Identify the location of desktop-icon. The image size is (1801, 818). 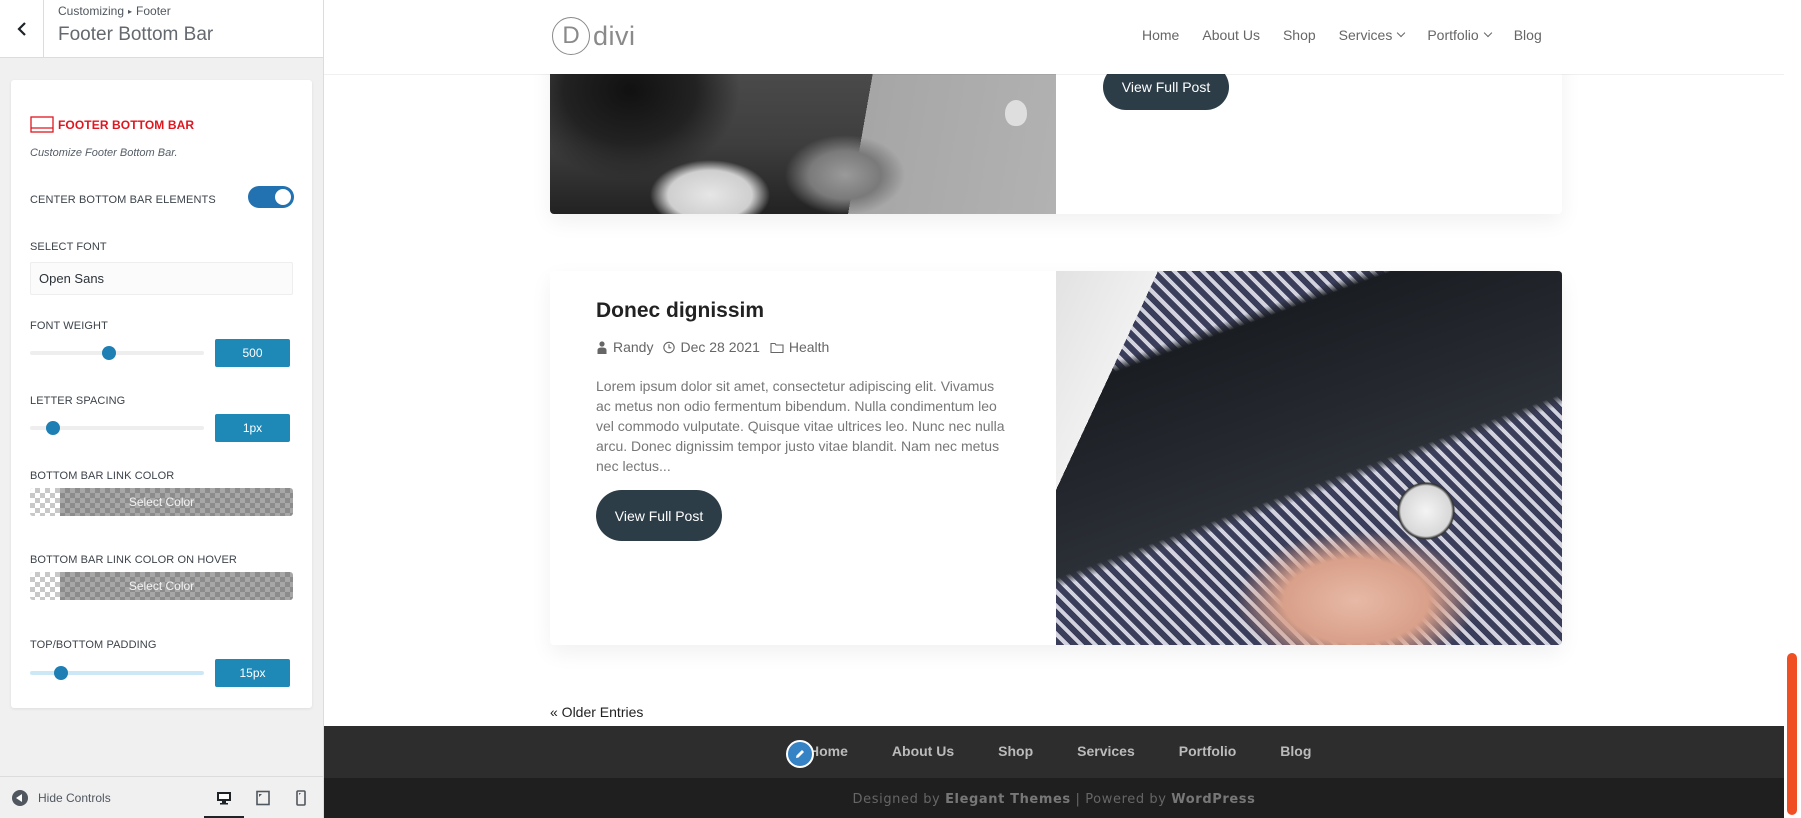
(224, 798).